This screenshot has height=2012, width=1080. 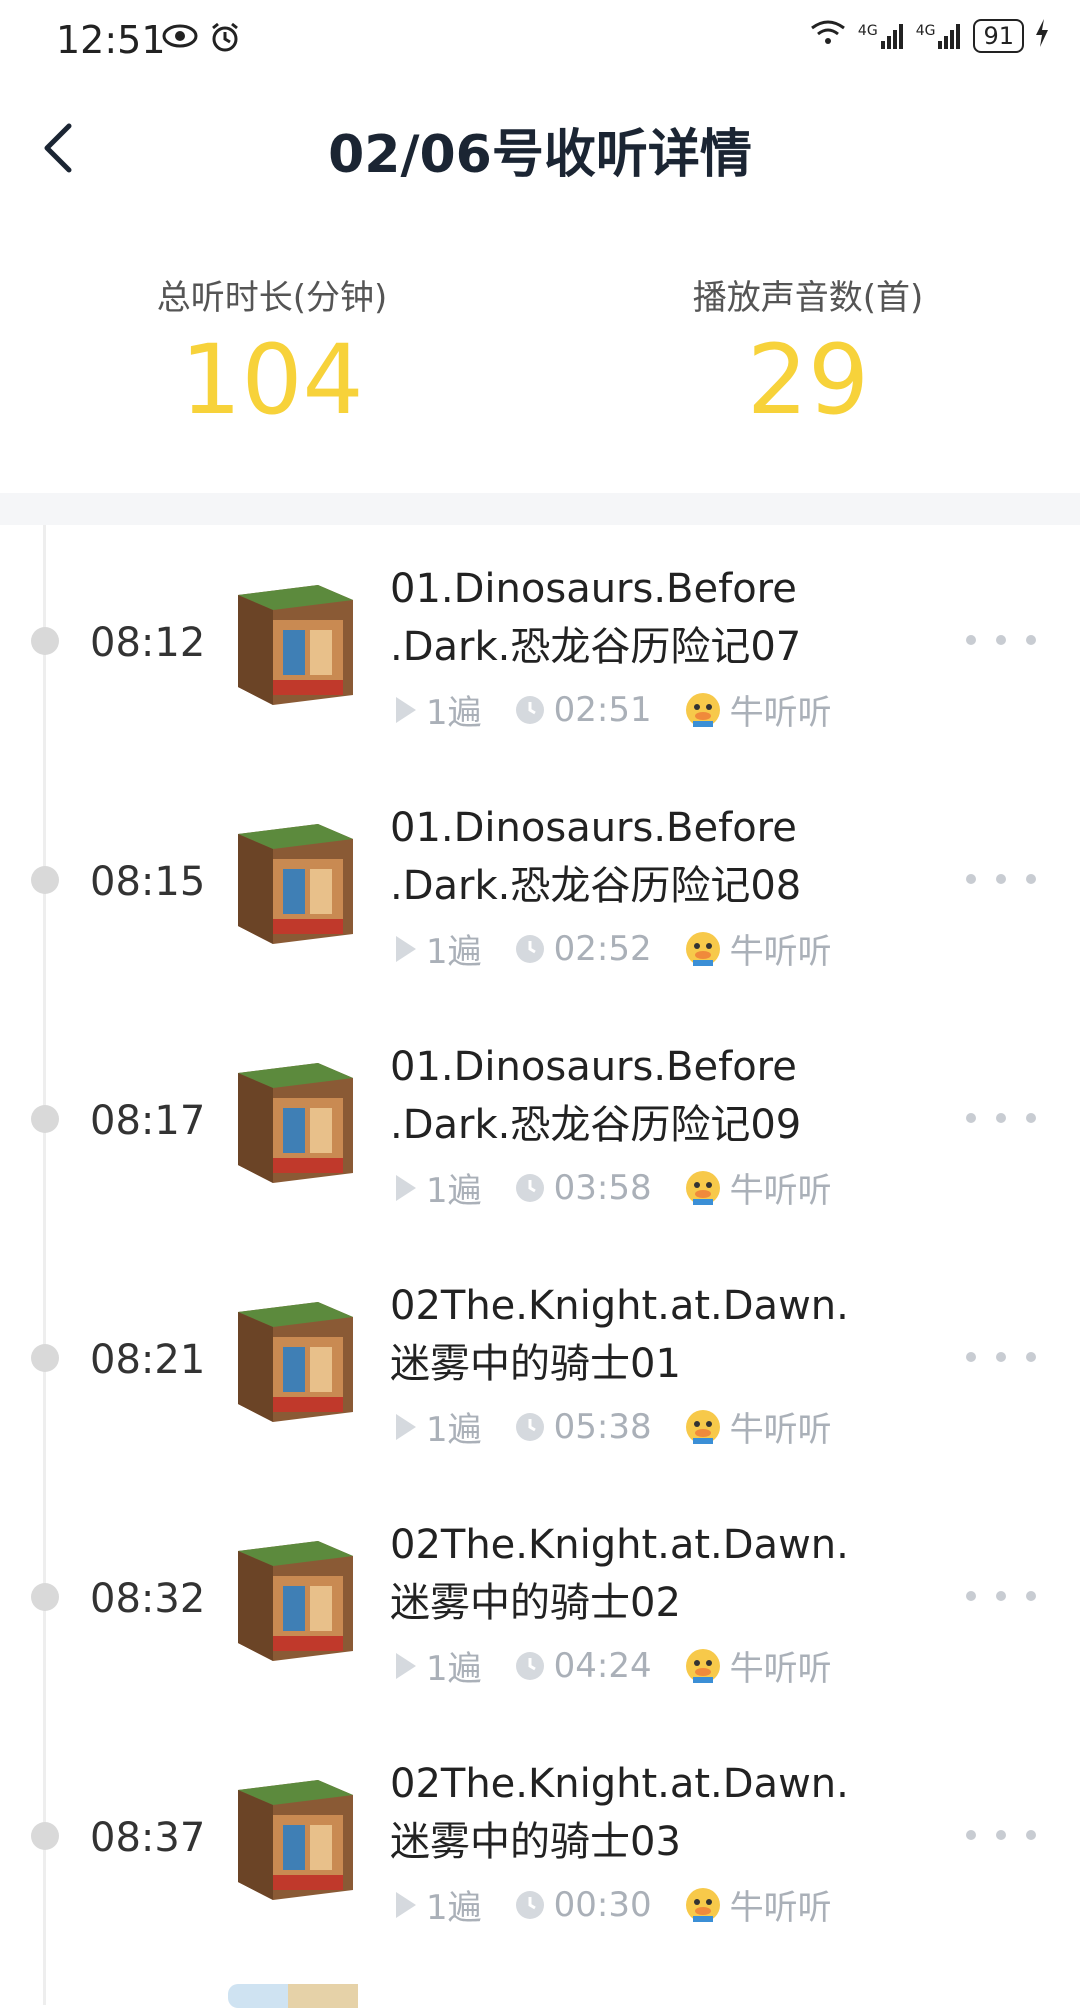 I want to click on record-meta: 1遍 00:30 牛听听, so click(x=628, y=1904).